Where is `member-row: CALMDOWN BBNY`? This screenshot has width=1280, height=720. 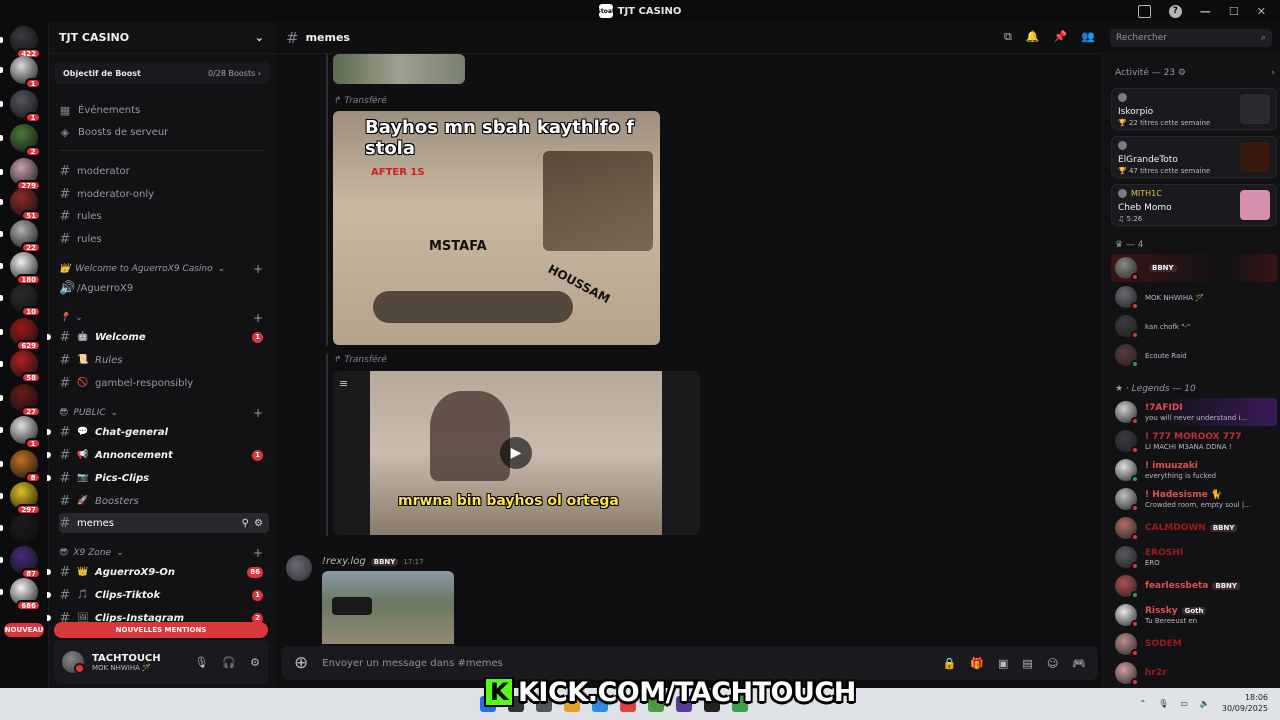
member-row: CALMDOWN BBNY is located at coordinates (1194, 528).